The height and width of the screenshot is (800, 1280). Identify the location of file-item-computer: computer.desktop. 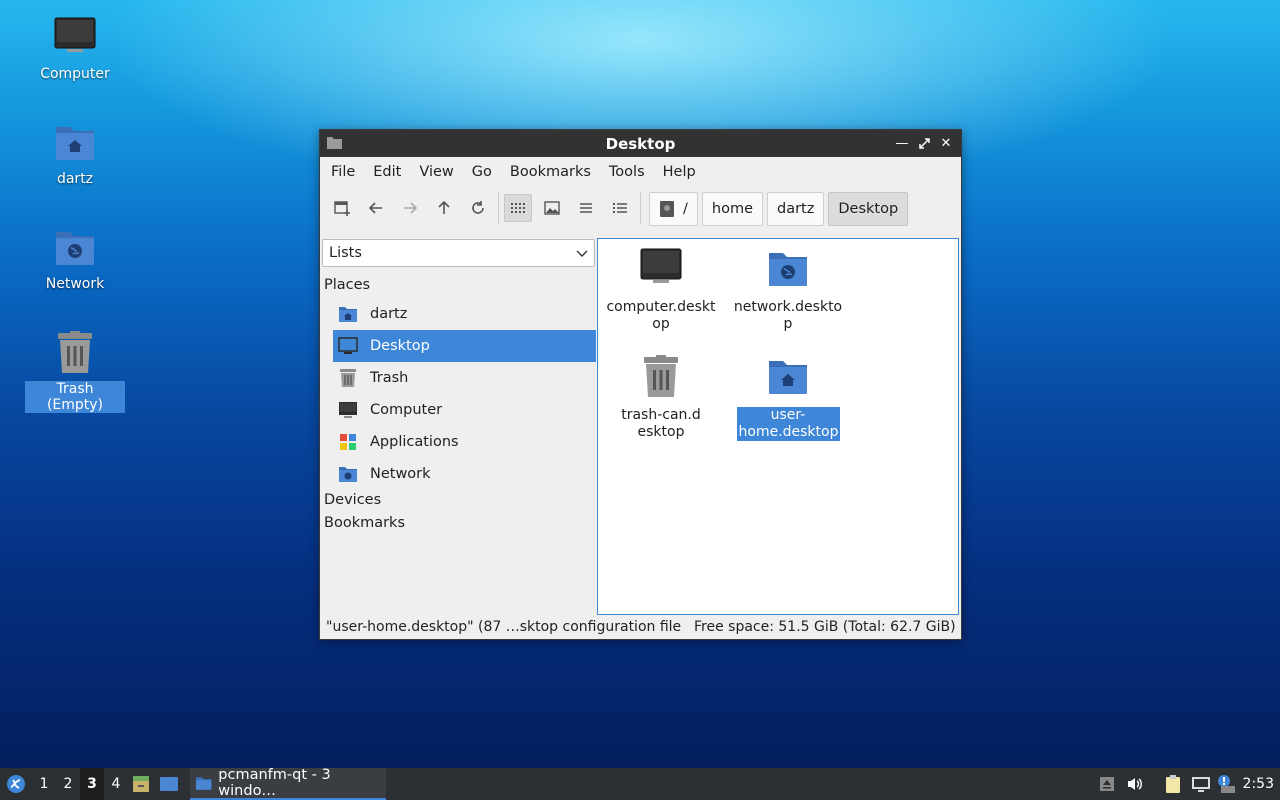
(661, 290).